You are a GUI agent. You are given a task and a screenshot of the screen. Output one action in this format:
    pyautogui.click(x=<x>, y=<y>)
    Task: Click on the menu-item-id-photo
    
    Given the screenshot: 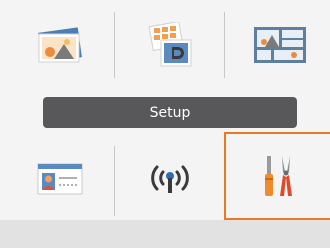 What is the action you would take?
    pyautogui.click(x=60, y=179)
    